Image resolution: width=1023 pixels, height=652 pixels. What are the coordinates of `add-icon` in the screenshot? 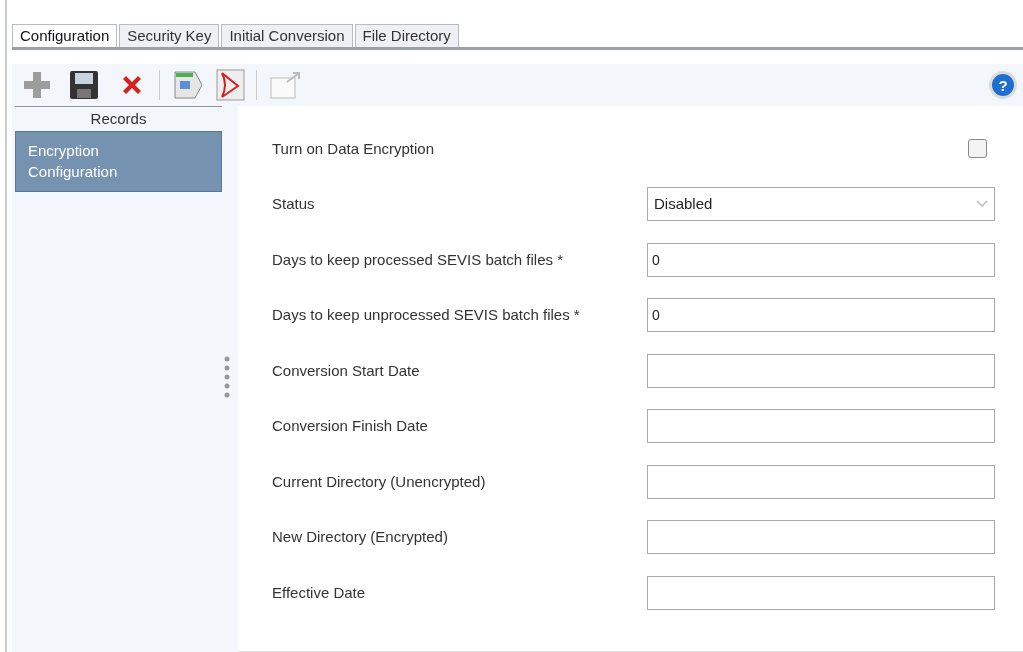 It's located at (37, 85).